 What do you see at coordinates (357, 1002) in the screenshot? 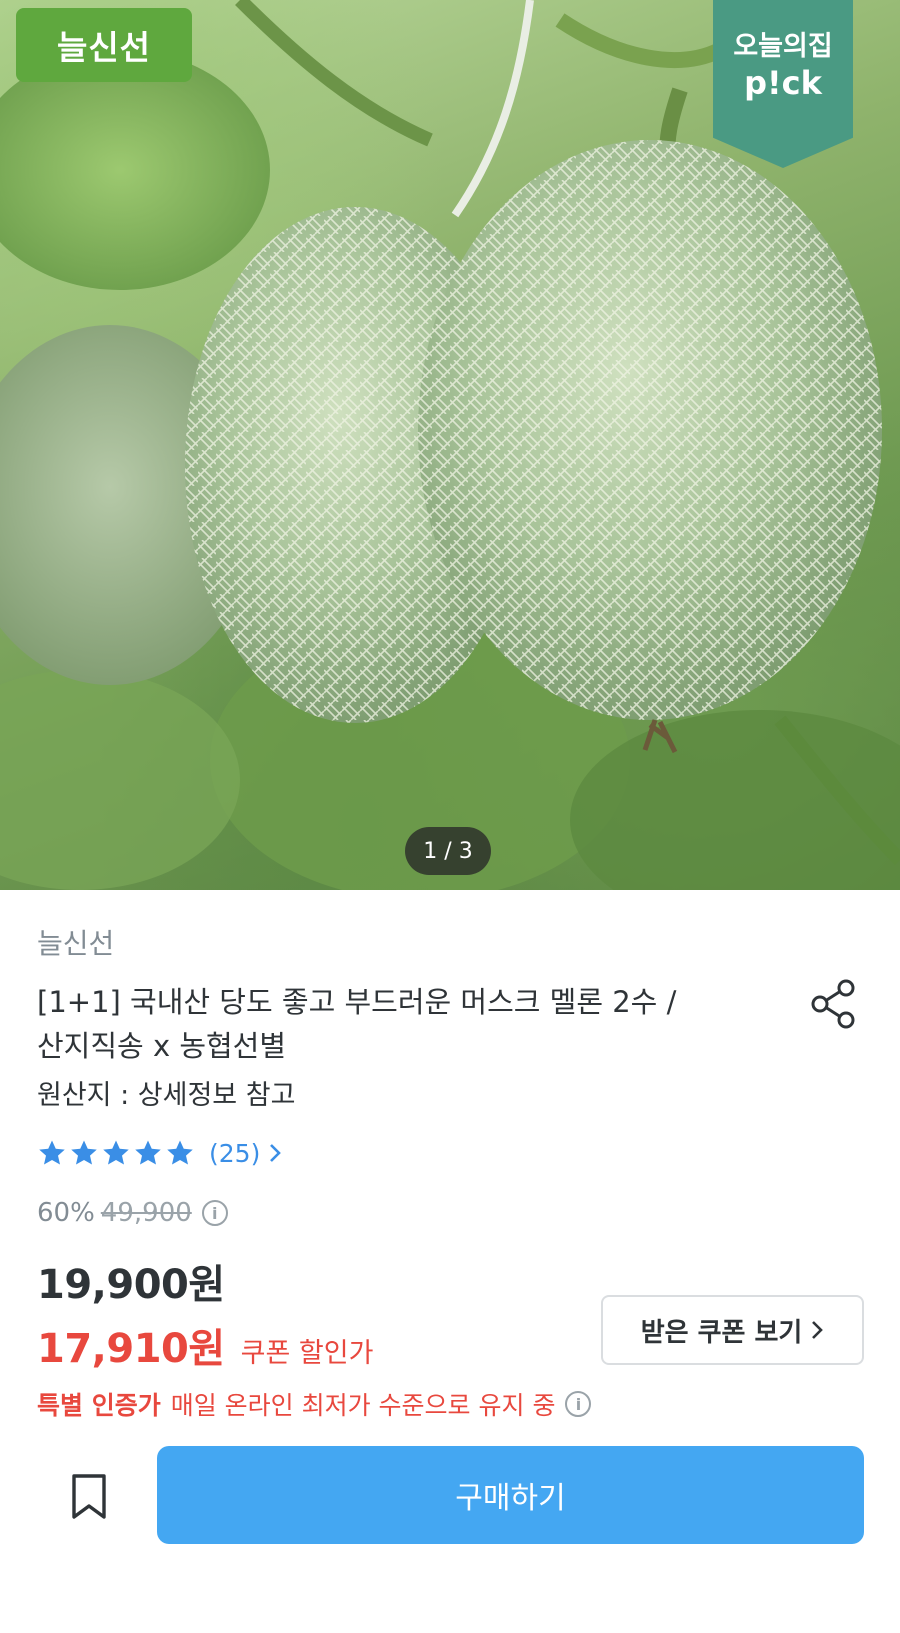
I see `product-title-line1: [1+1] 국내산 당도 좋고 부드러운 머스크 멜론 2수 /` at bounding box center [357, 1002].